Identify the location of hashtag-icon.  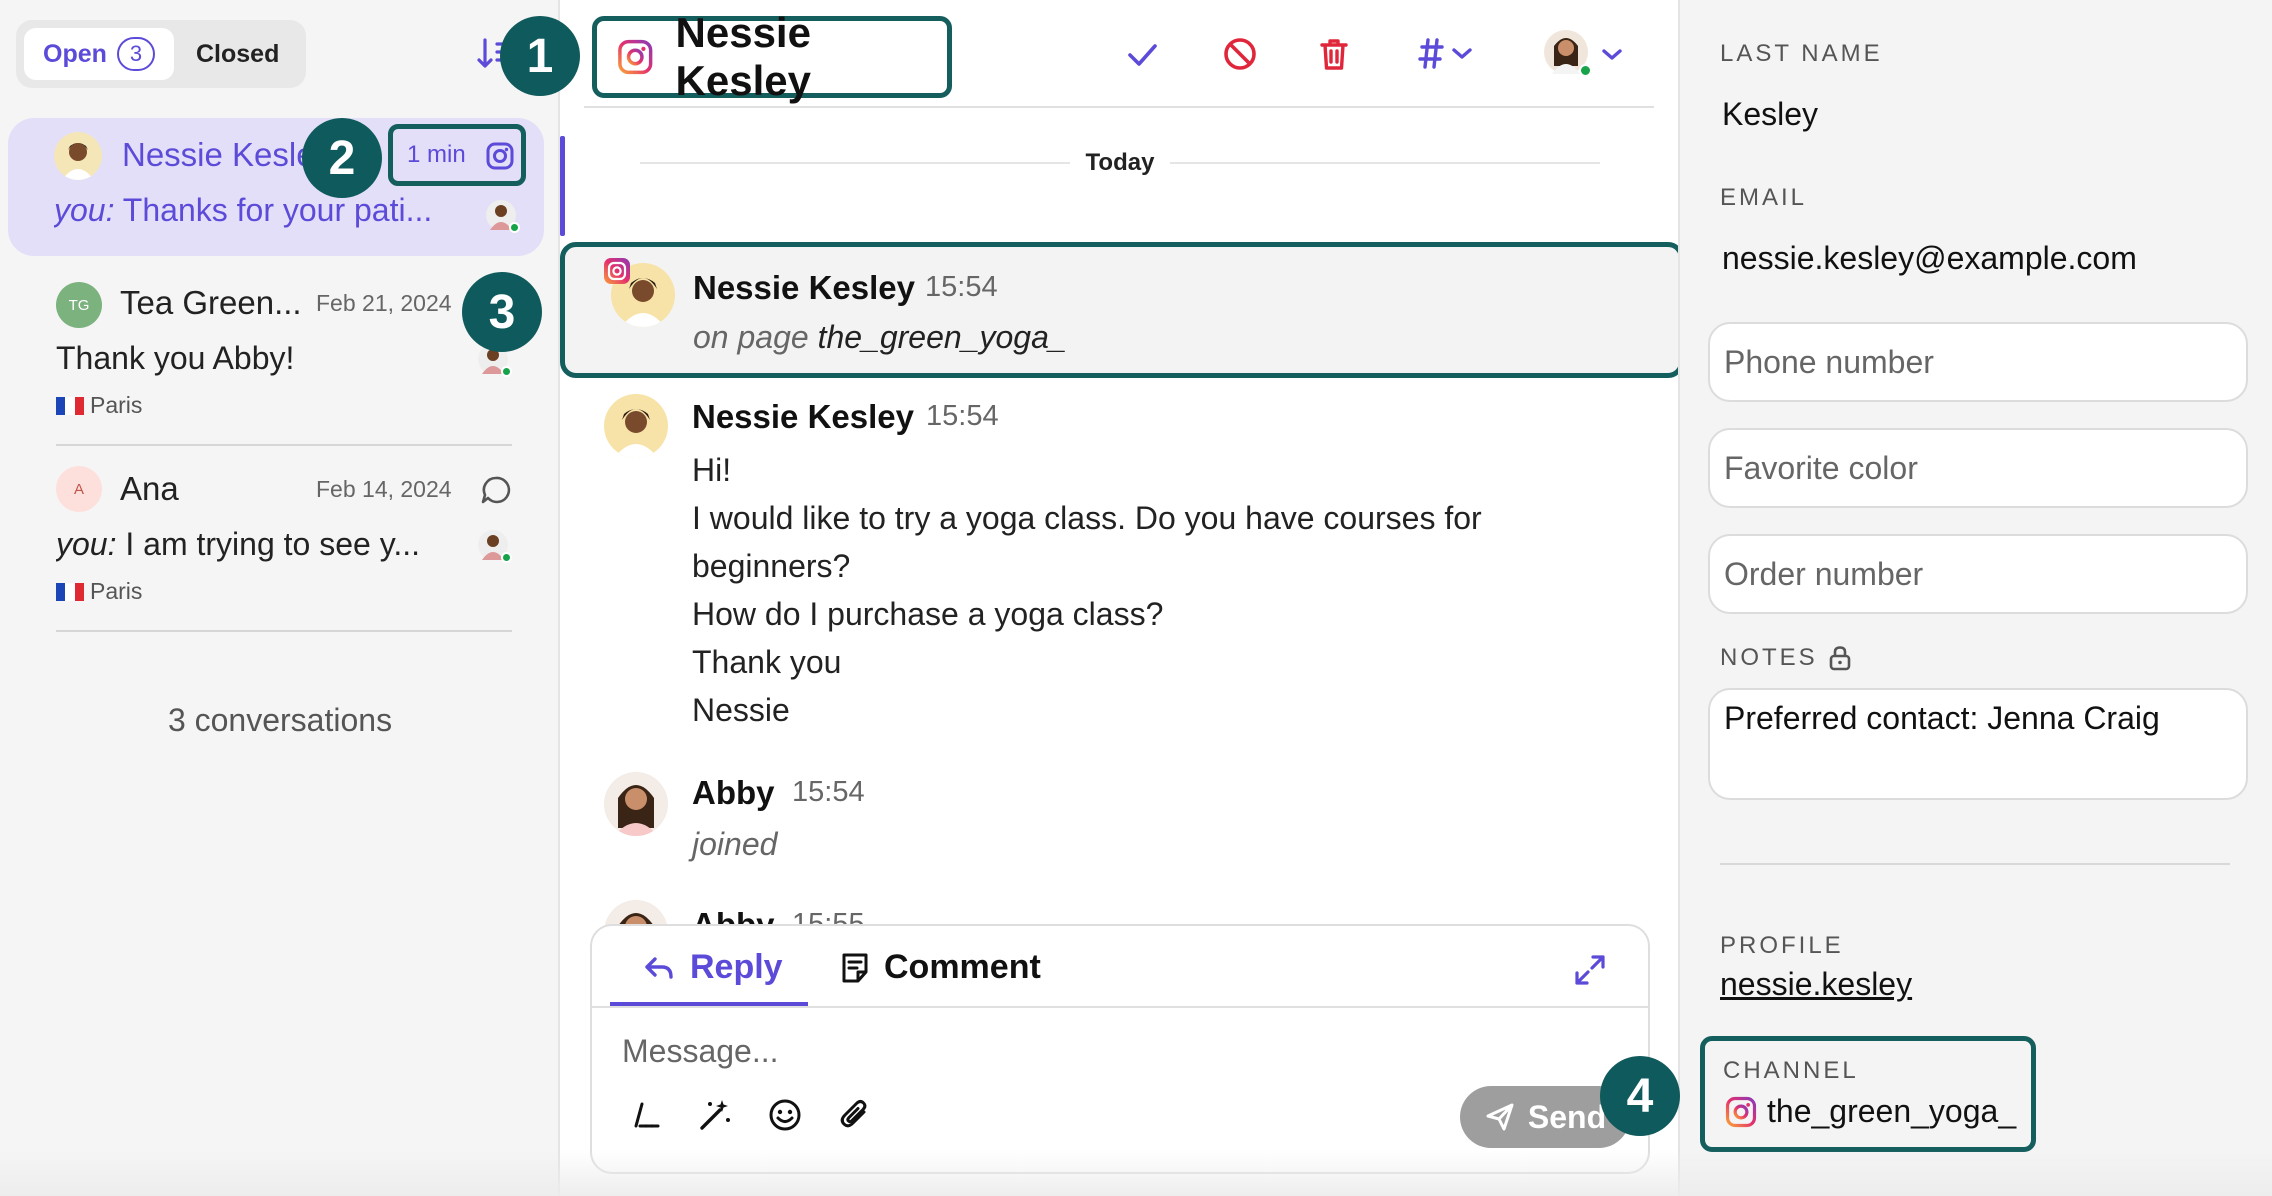
(1447, 54).